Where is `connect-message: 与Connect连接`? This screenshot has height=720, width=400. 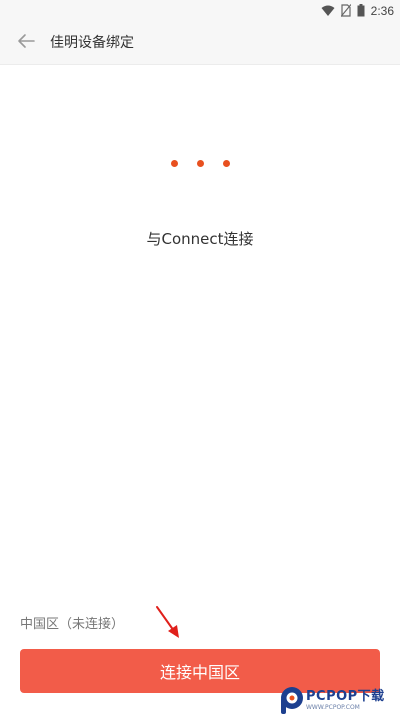 connect-message: 与Connect连接 is located at coordinates (200, 239).